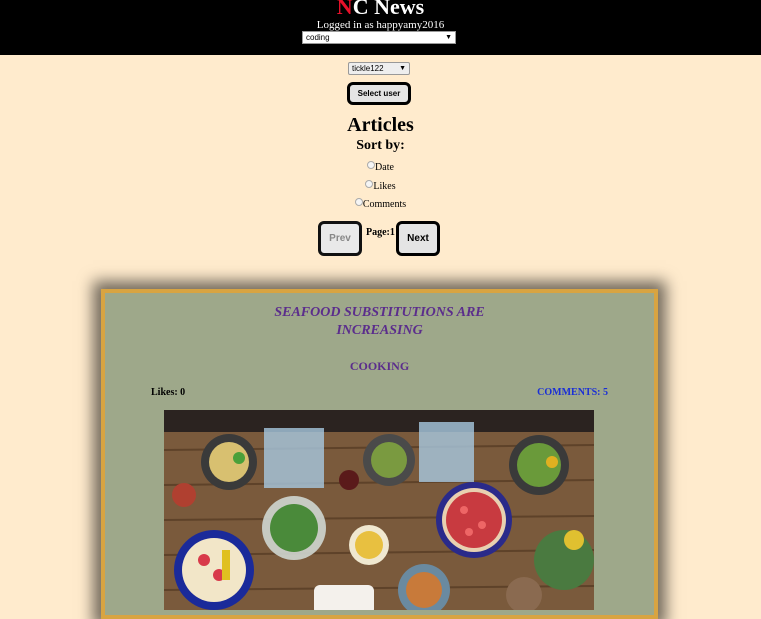 The width and height of the screenshot is (761, 619). I want to click on articles-heading: Articles, so click(380, 125).